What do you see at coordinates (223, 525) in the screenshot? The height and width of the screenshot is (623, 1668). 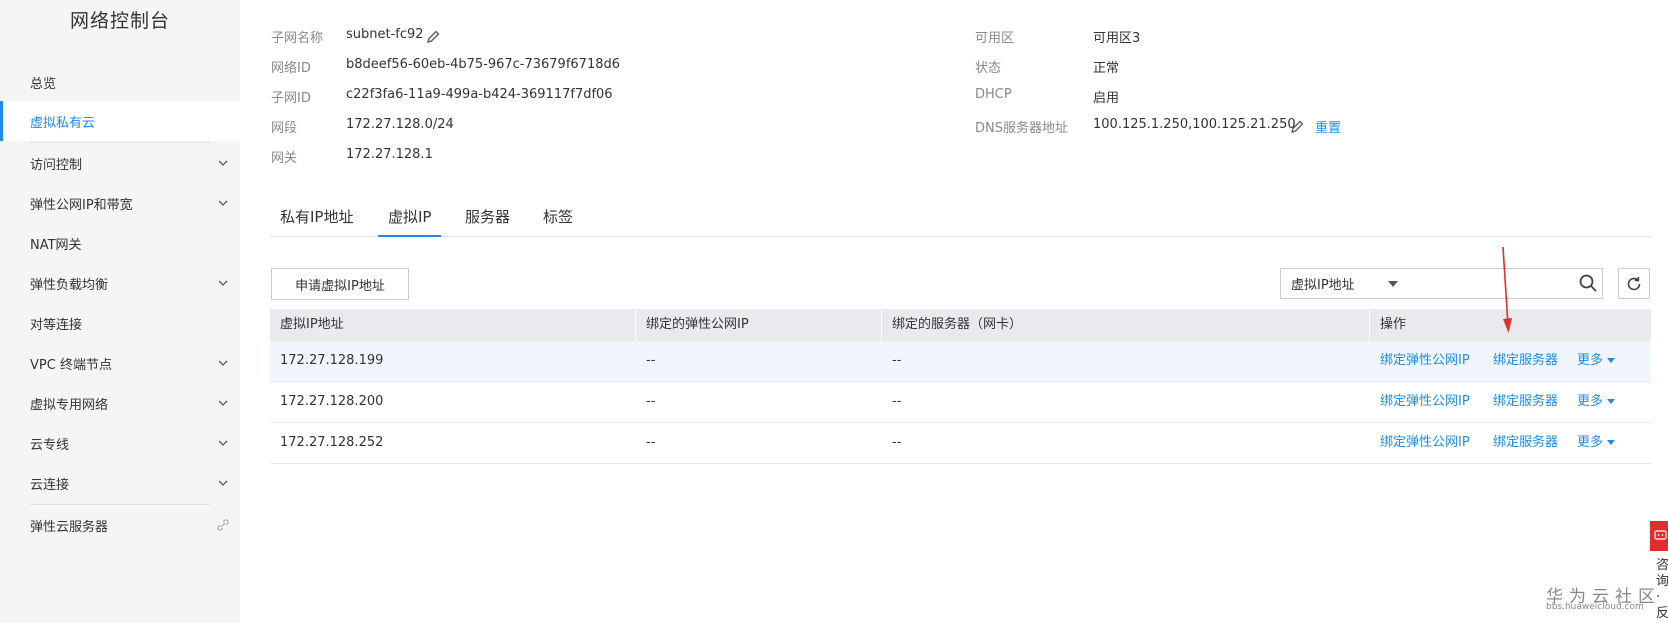 I see `external-link-icon` at bounding box center [223, 525].